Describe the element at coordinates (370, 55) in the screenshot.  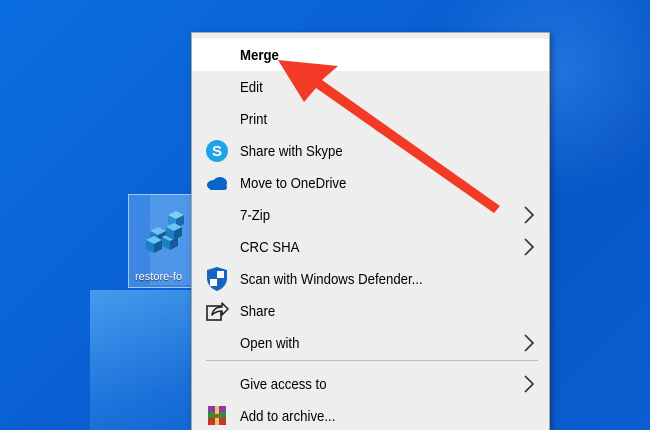
I see `menu-item-merge: Merge` at that location.